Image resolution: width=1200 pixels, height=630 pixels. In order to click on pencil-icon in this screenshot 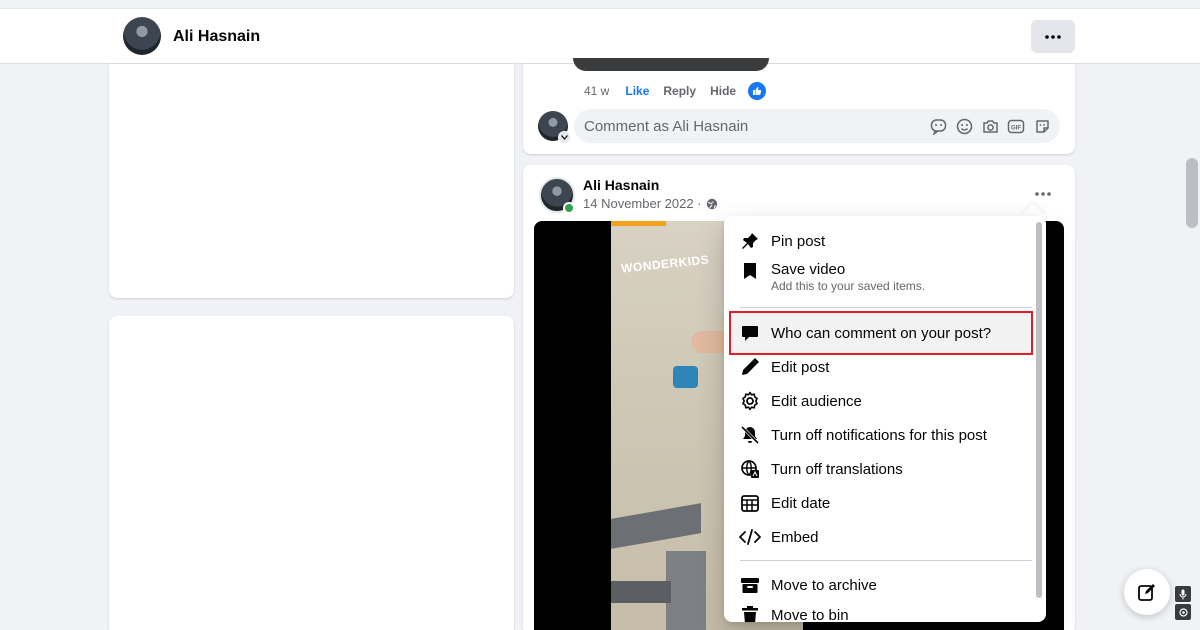, I will do `click(750, 367)`.